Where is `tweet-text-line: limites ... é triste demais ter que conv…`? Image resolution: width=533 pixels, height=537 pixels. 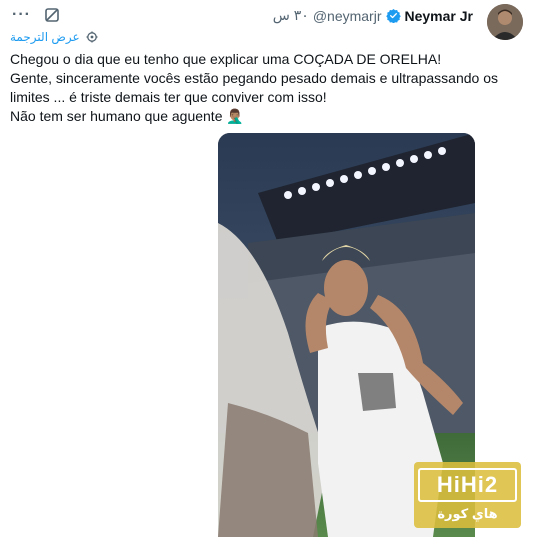
tweet-text-line: limites ... é triste demais ter que conv… is located at coordinates (168, 97).